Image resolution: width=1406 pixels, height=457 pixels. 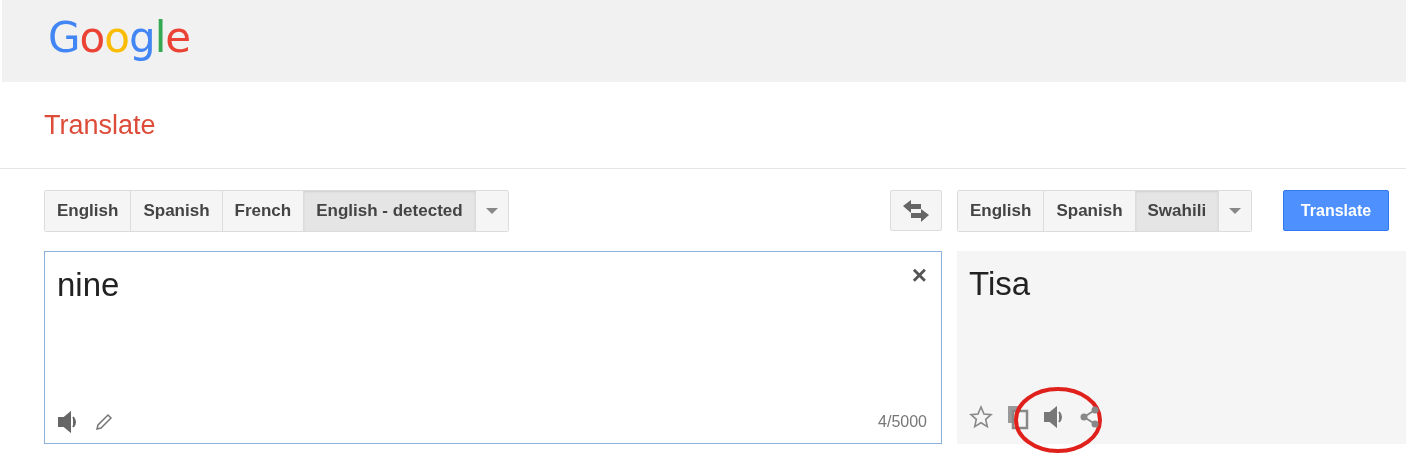 I want to click on swap-icon, so click(x=916, y=210).